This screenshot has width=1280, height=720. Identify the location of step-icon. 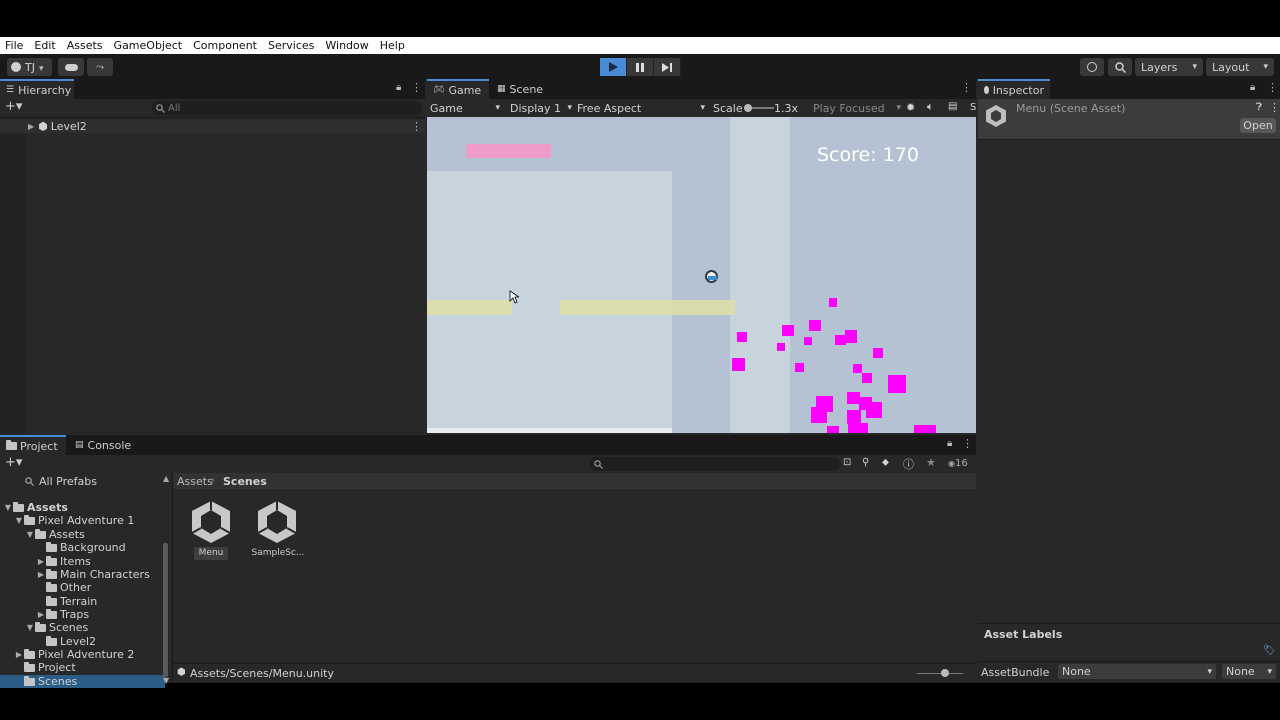
(667, 67).